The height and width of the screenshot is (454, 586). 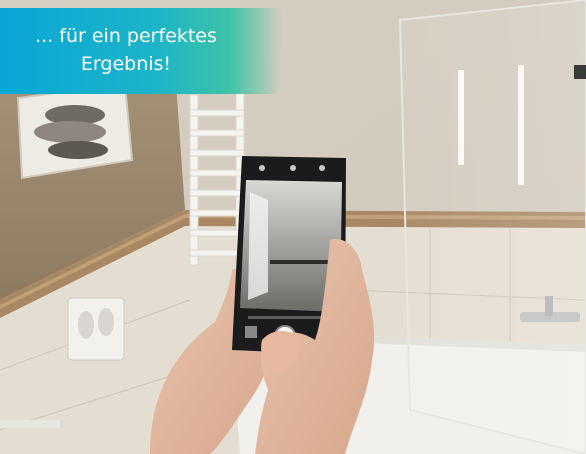 I want to click on thumbnail-icon, so click(x=251, y=332).